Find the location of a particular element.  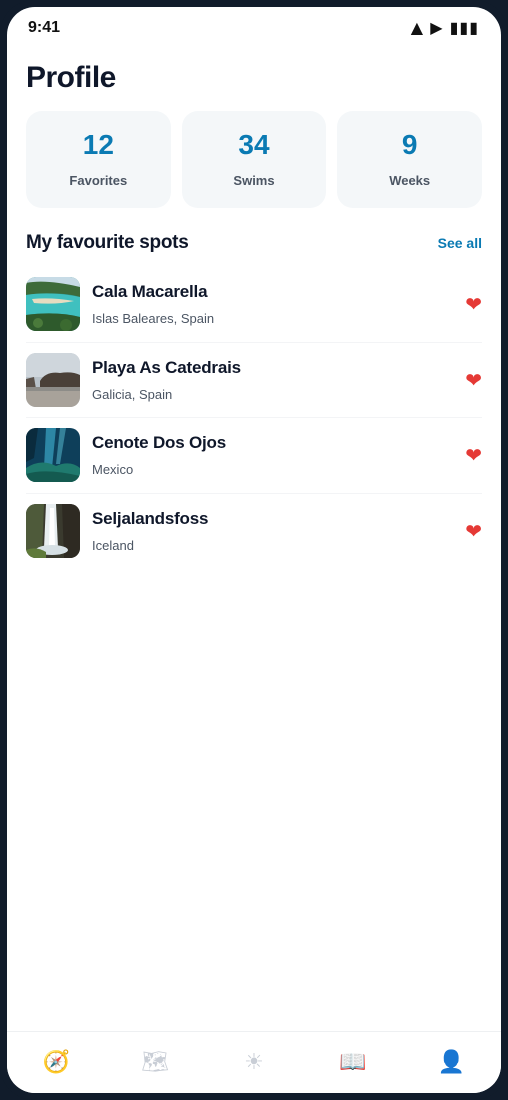

sun-icon: ☀ is located at coordinates (254, 1062).